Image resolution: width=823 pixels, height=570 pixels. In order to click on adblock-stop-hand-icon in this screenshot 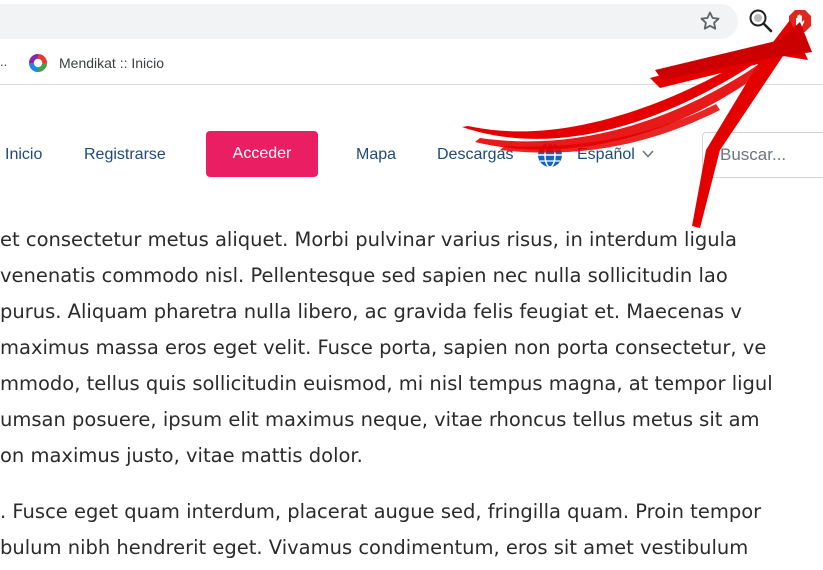, I will do `click(800, 21)`.